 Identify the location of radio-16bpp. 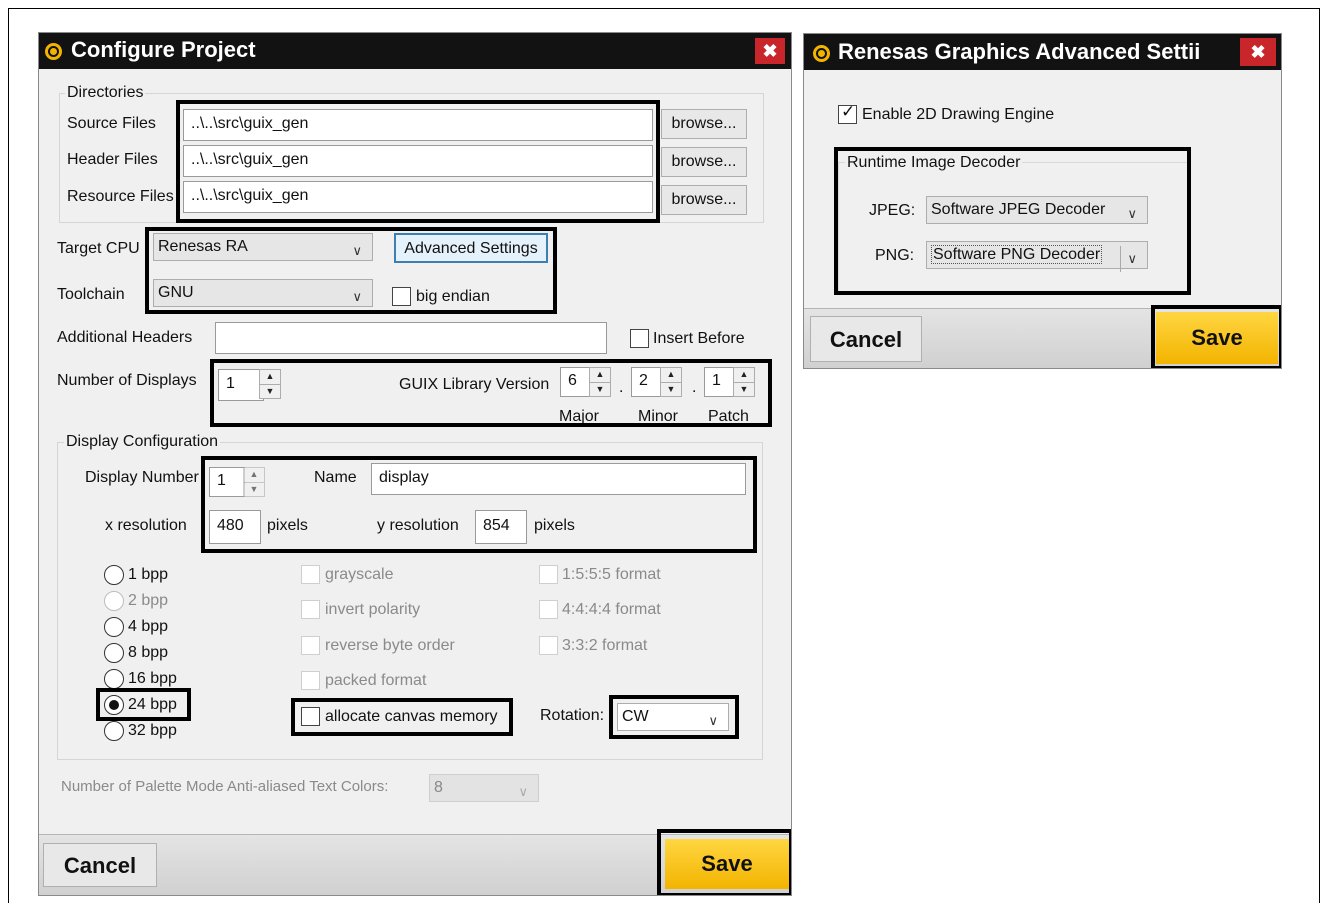
(114, 679).